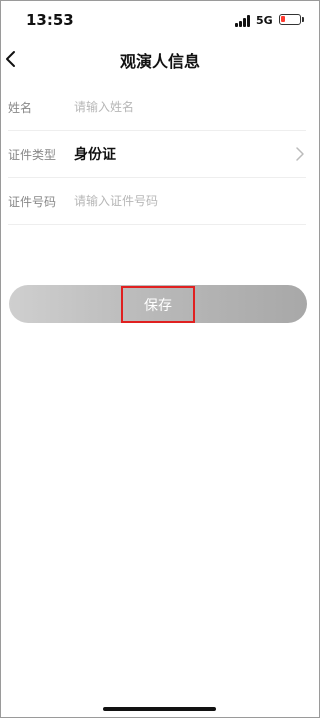  Describe the element at coordinates (20, 108) in the screenshot. I see `name-label: 姓名` at that location.